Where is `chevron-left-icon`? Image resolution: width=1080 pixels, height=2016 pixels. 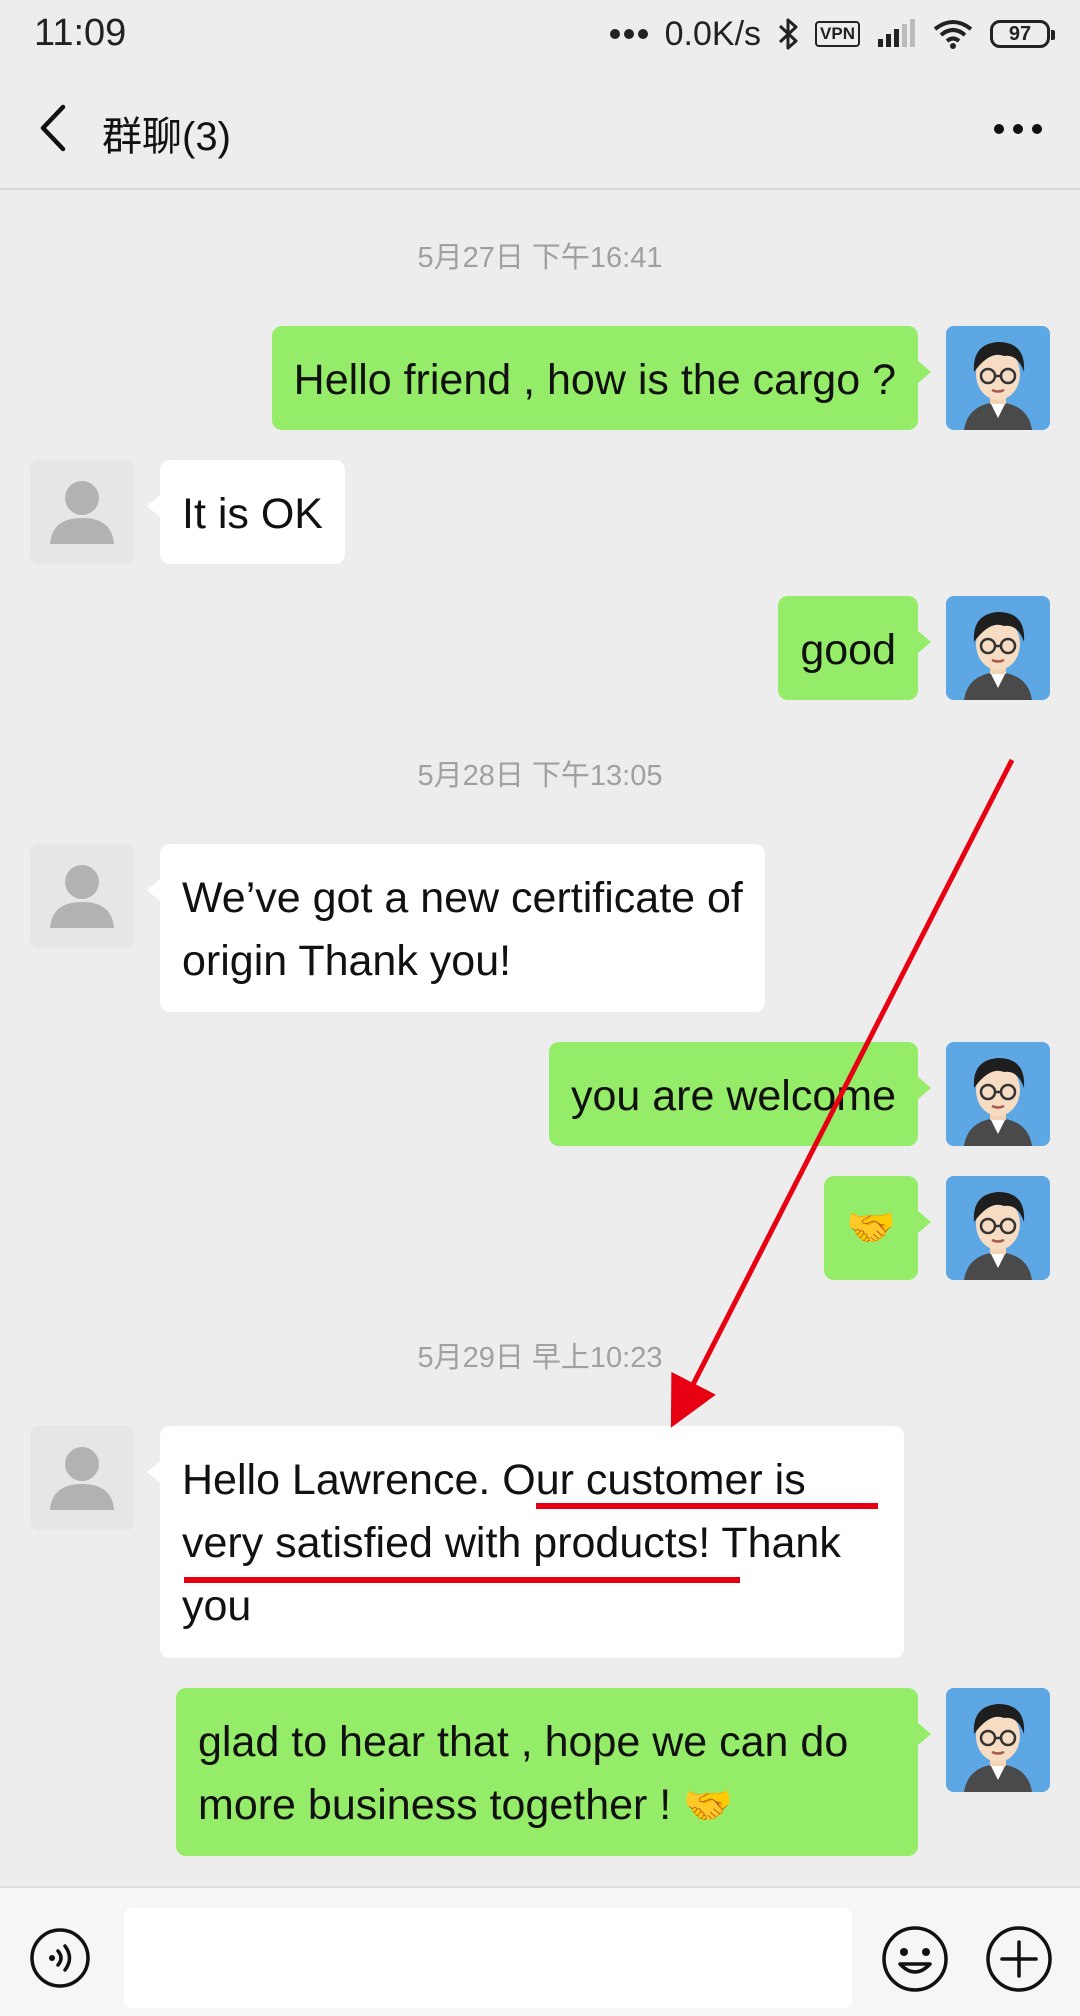 chevron-left-icon is located at coordinates (53, 128).